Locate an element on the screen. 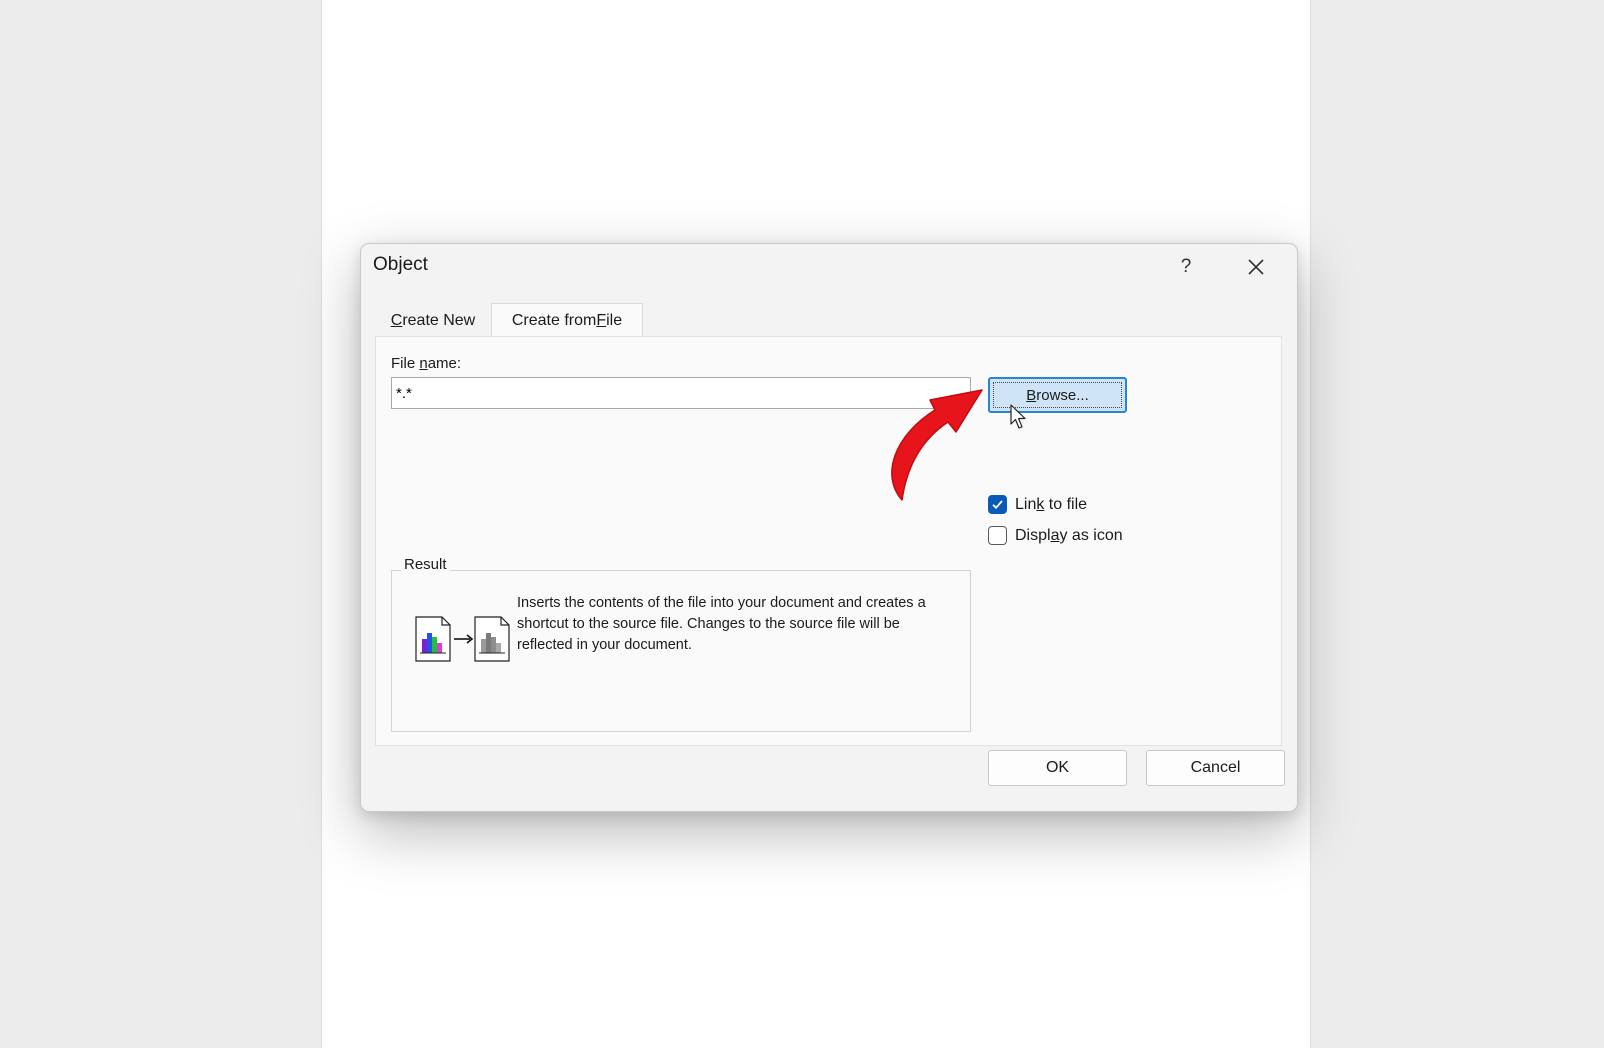  close-button is located at coordinates (1256, 267).